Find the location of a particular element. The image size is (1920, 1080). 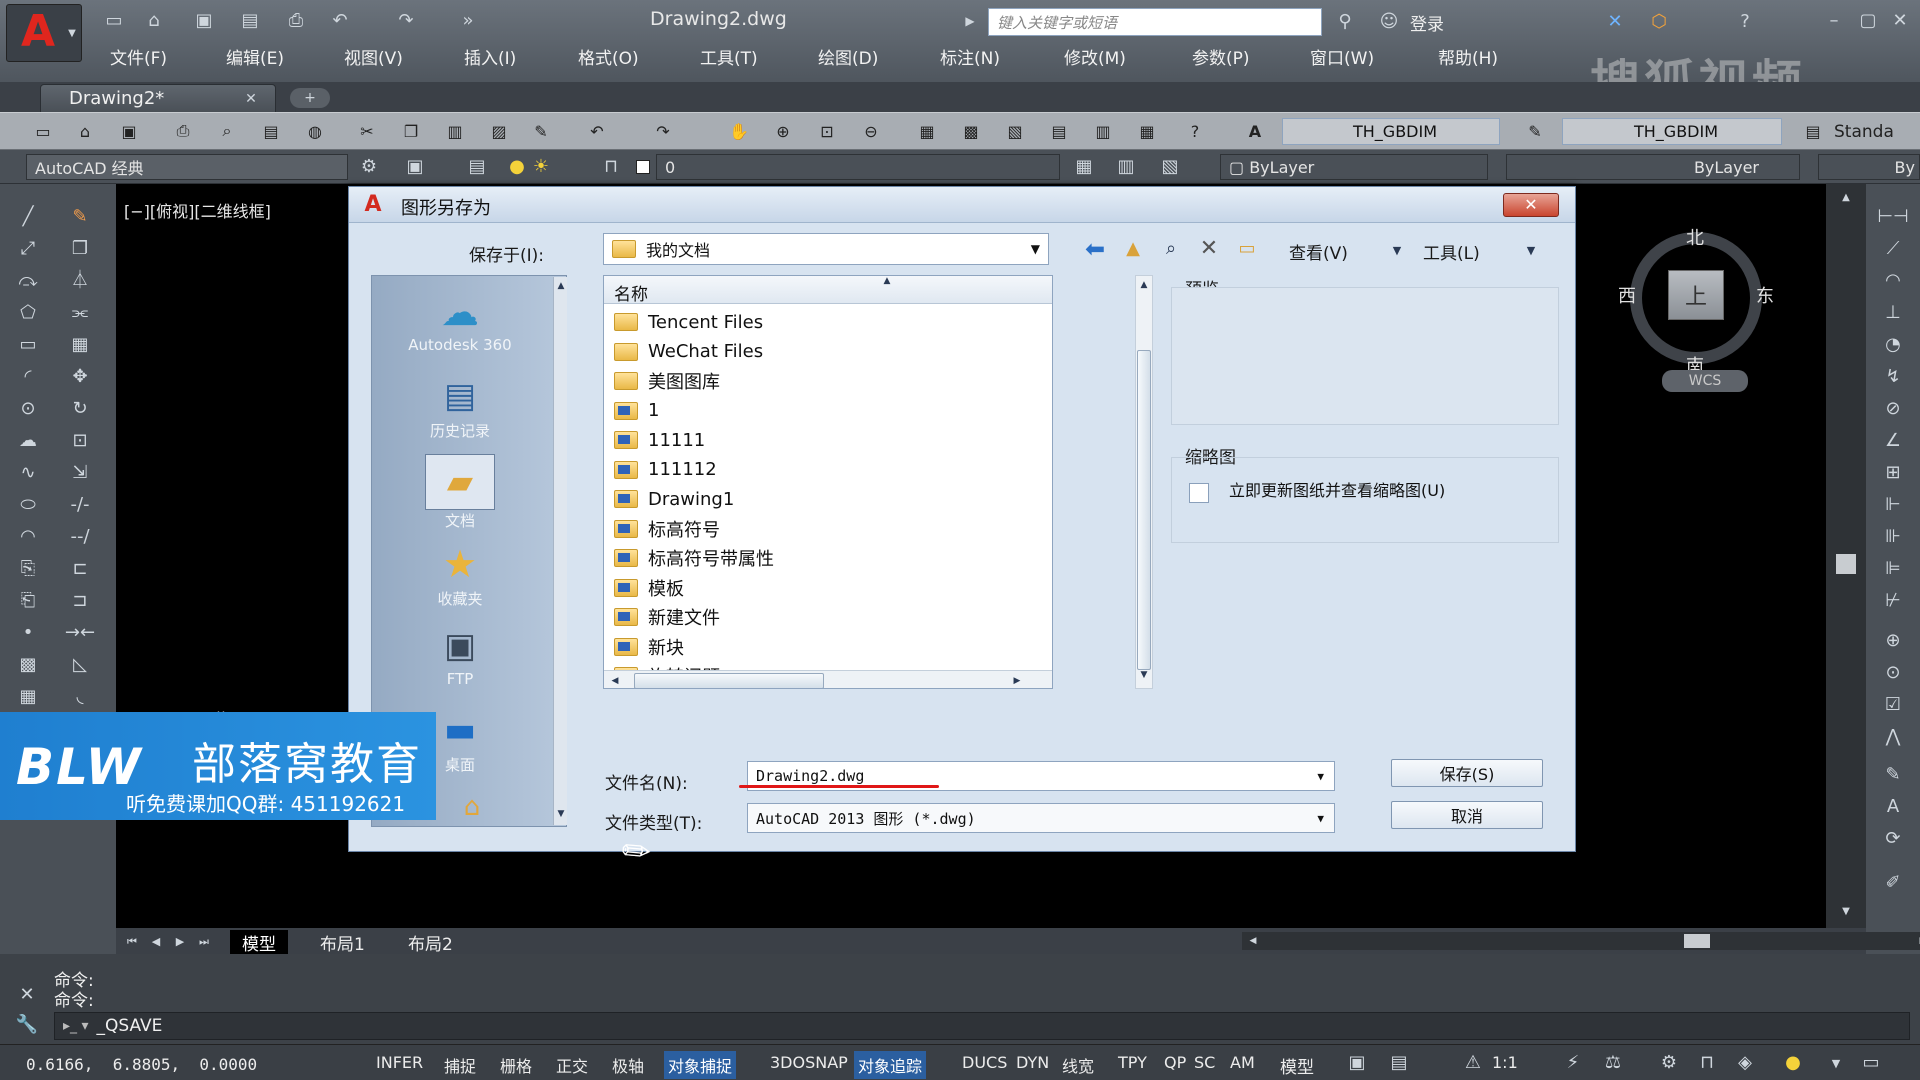

compass-east: 东 is located at coordinates (1765, 295).